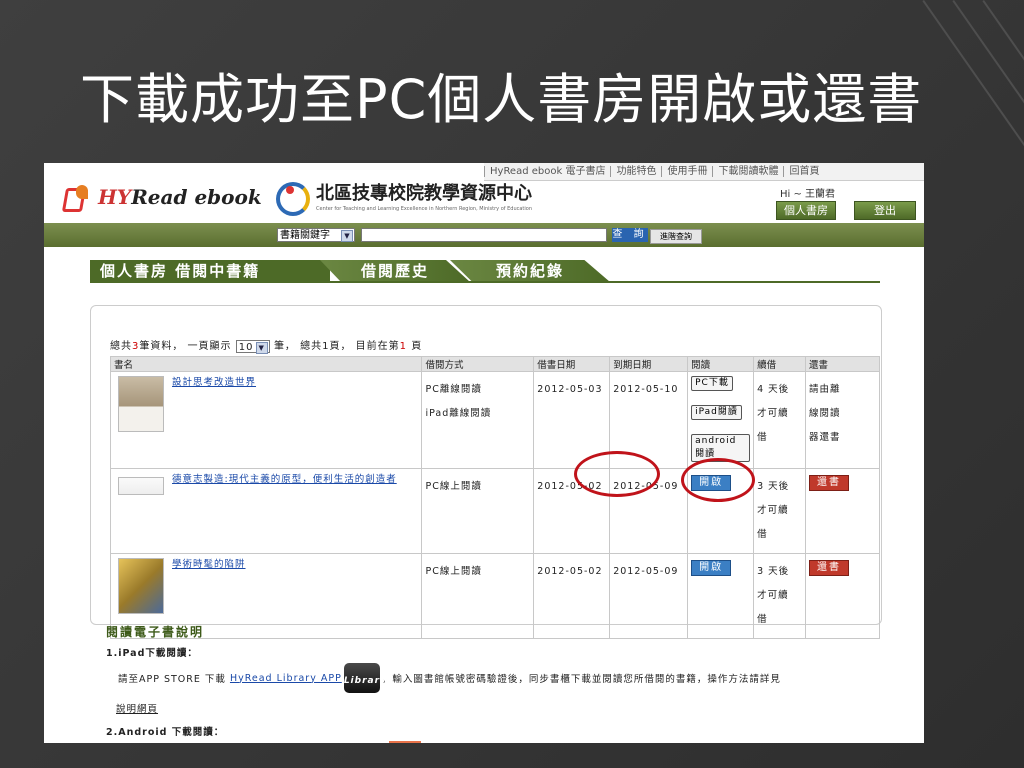  What do you see at coordinates (316, 235) in the screenshot?
I see `search-category-select: 書籍關鍵字 ▼` at bounding box center [316, 235].